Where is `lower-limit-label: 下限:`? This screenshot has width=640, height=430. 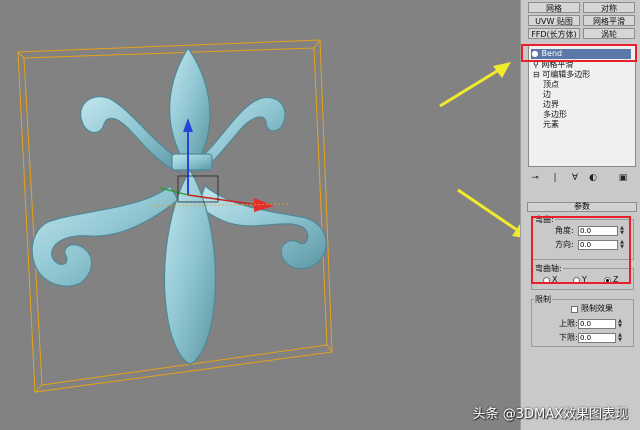 lower-limit-label: 下限: is located at coordinates (568, 337).